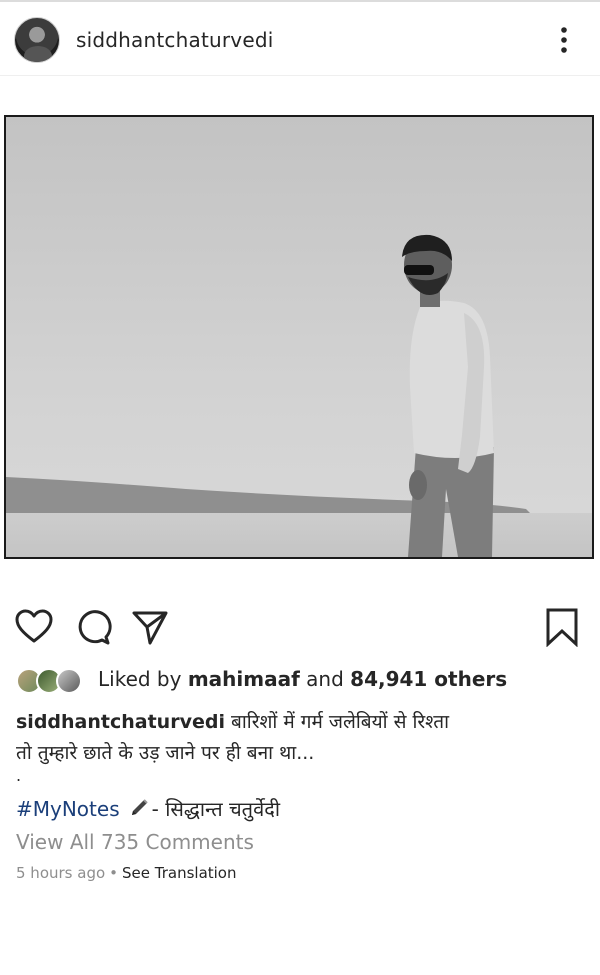  I want to click on caption-username: siddhantchaturvedi, so click(120, 722).